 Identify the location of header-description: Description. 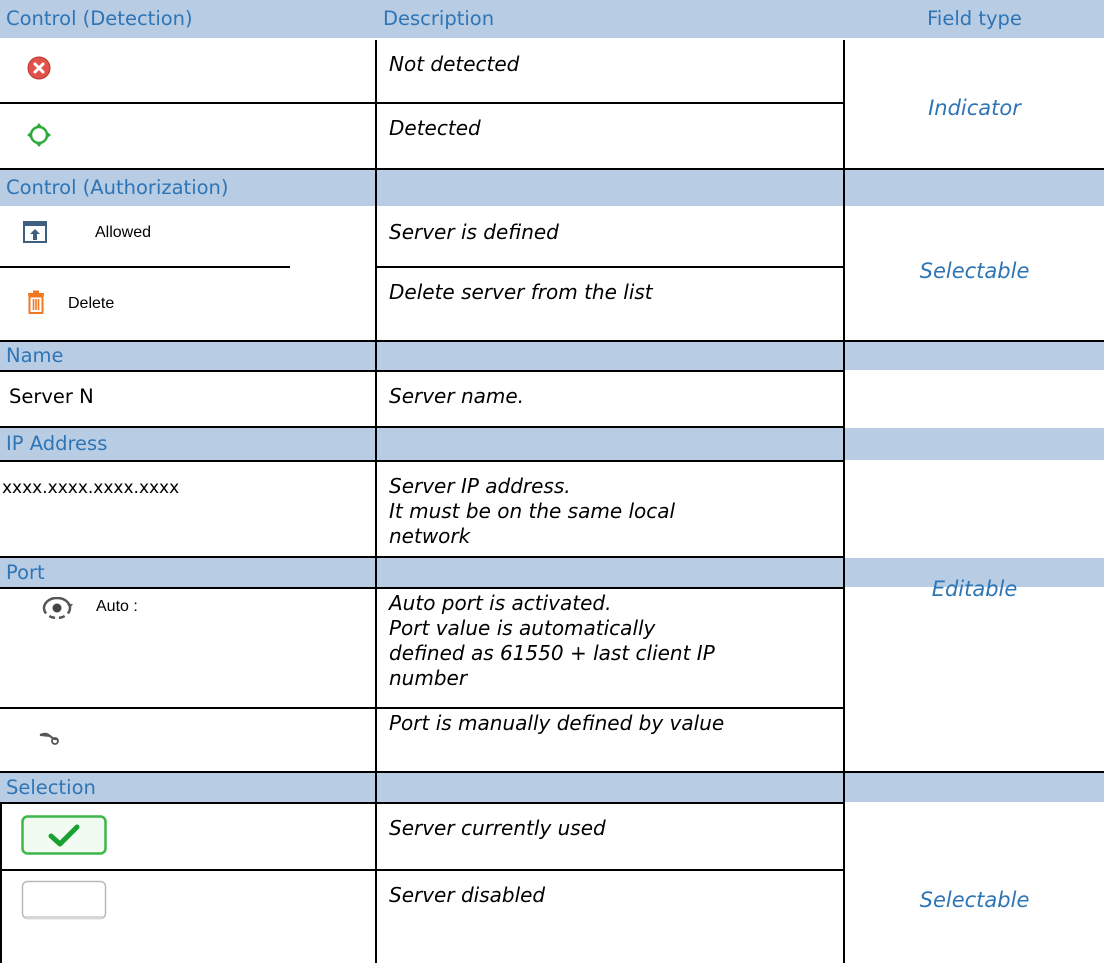
(439, 18).